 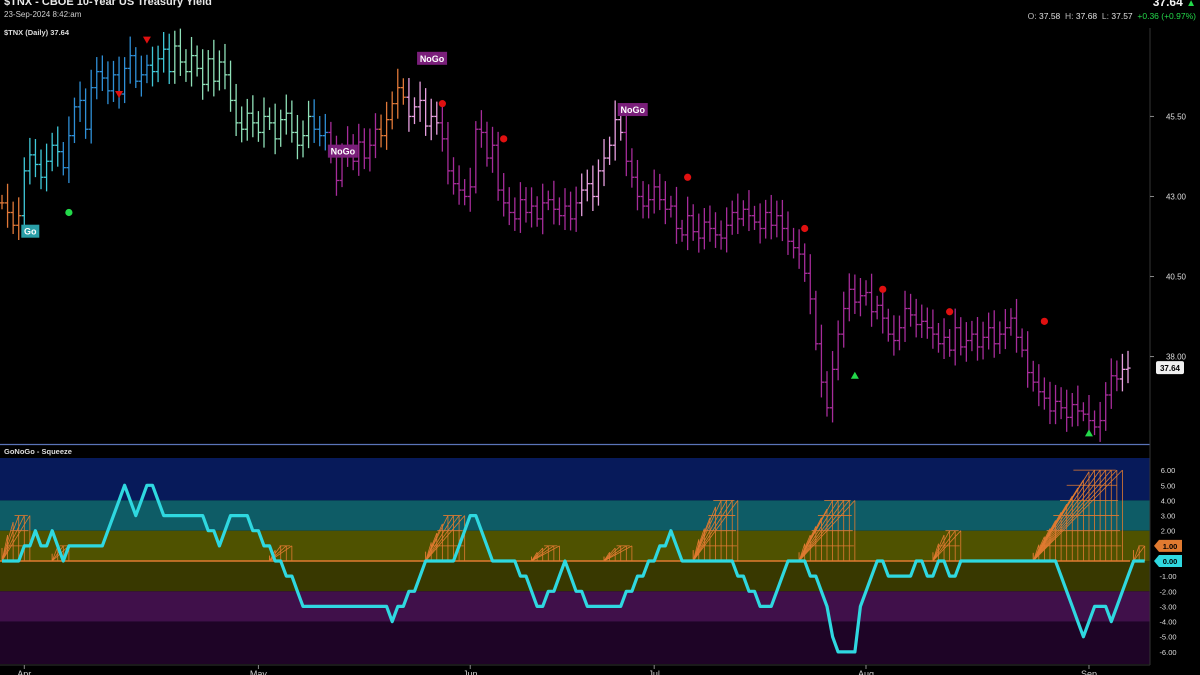 I want to click on oscillator-tick-label: 4.00, so click(x=1168, y=500).